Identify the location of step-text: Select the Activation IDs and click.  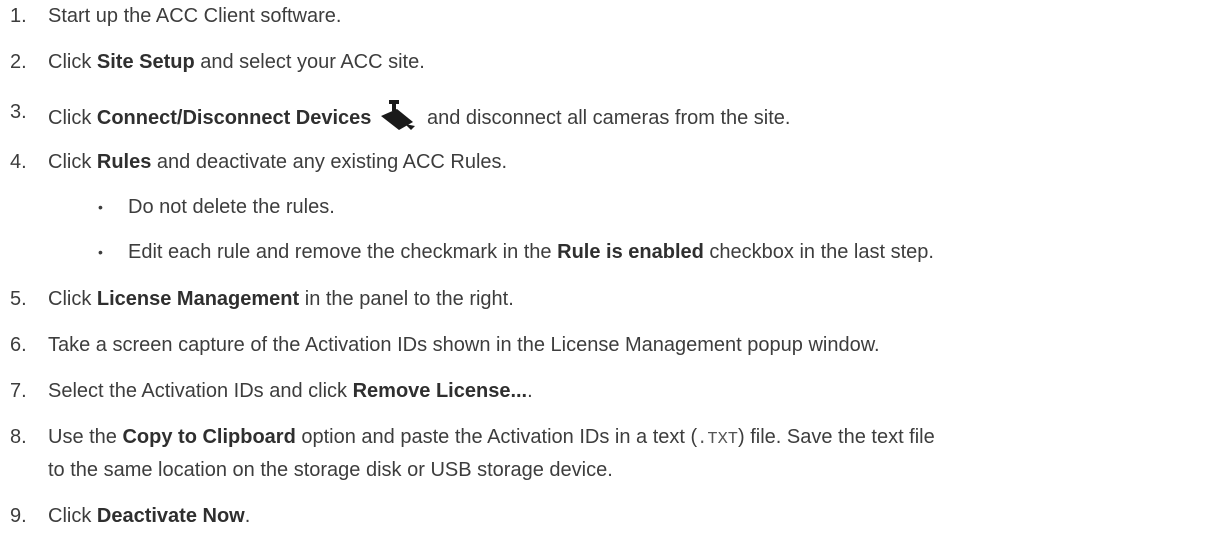
(200, 391).